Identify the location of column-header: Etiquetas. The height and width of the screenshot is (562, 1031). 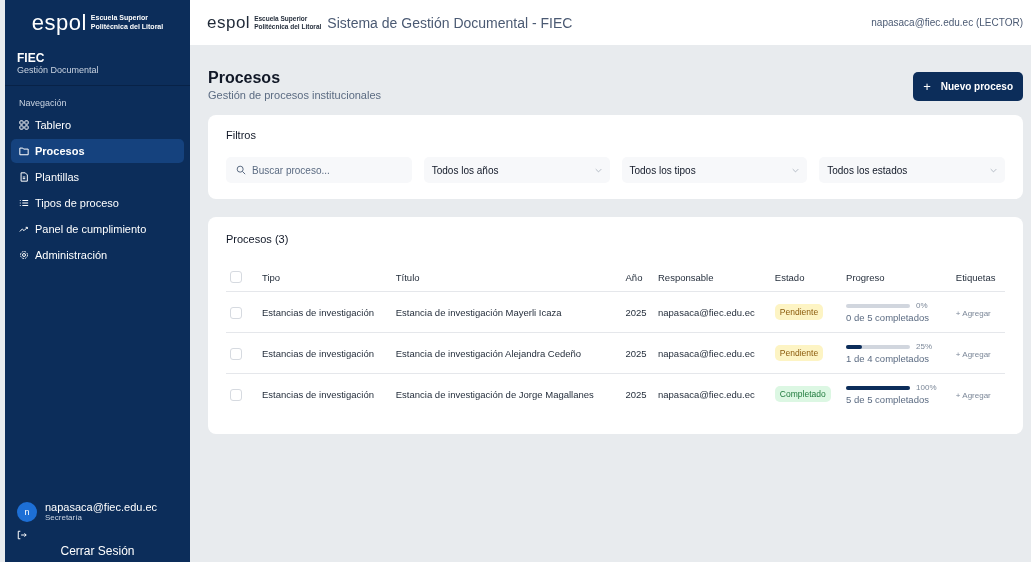
(975, 277).